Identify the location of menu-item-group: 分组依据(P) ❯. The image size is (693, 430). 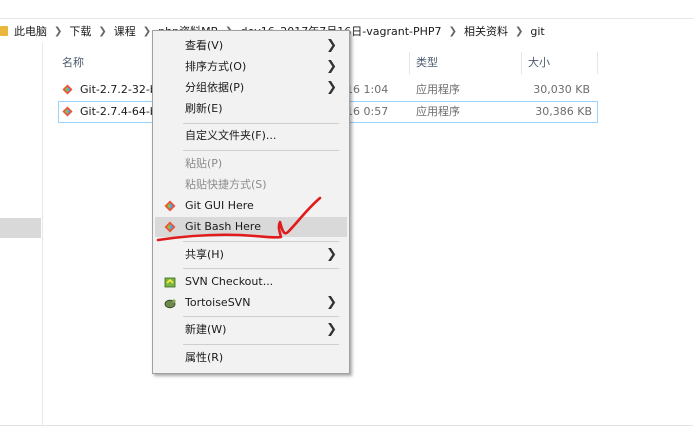
(251, 88).